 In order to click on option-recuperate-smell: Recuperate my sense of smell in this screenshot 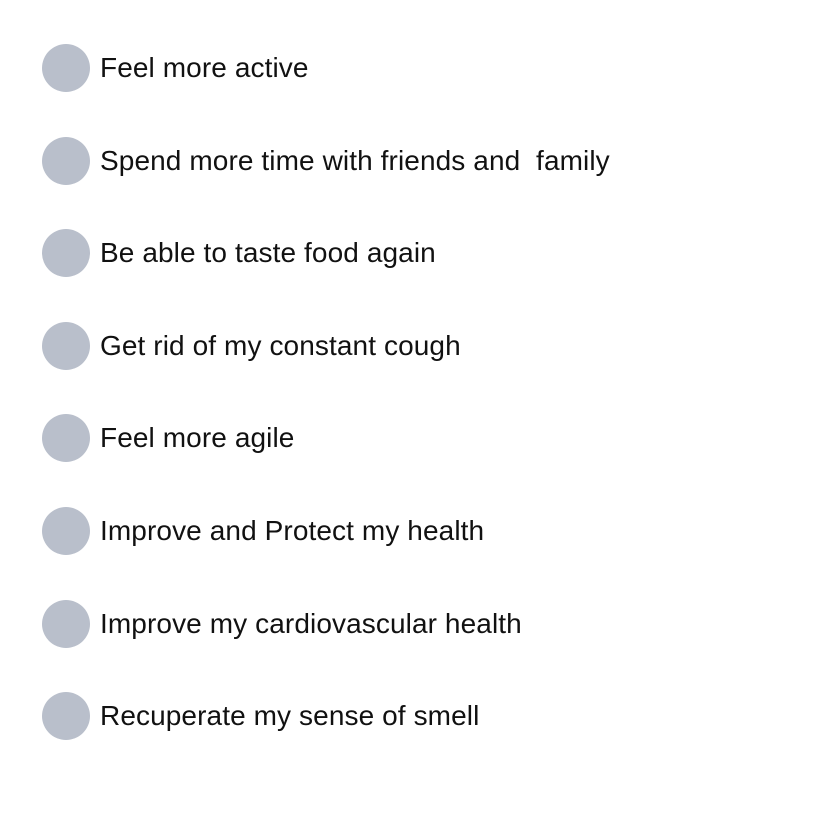, I will do `click(422, 716)`.